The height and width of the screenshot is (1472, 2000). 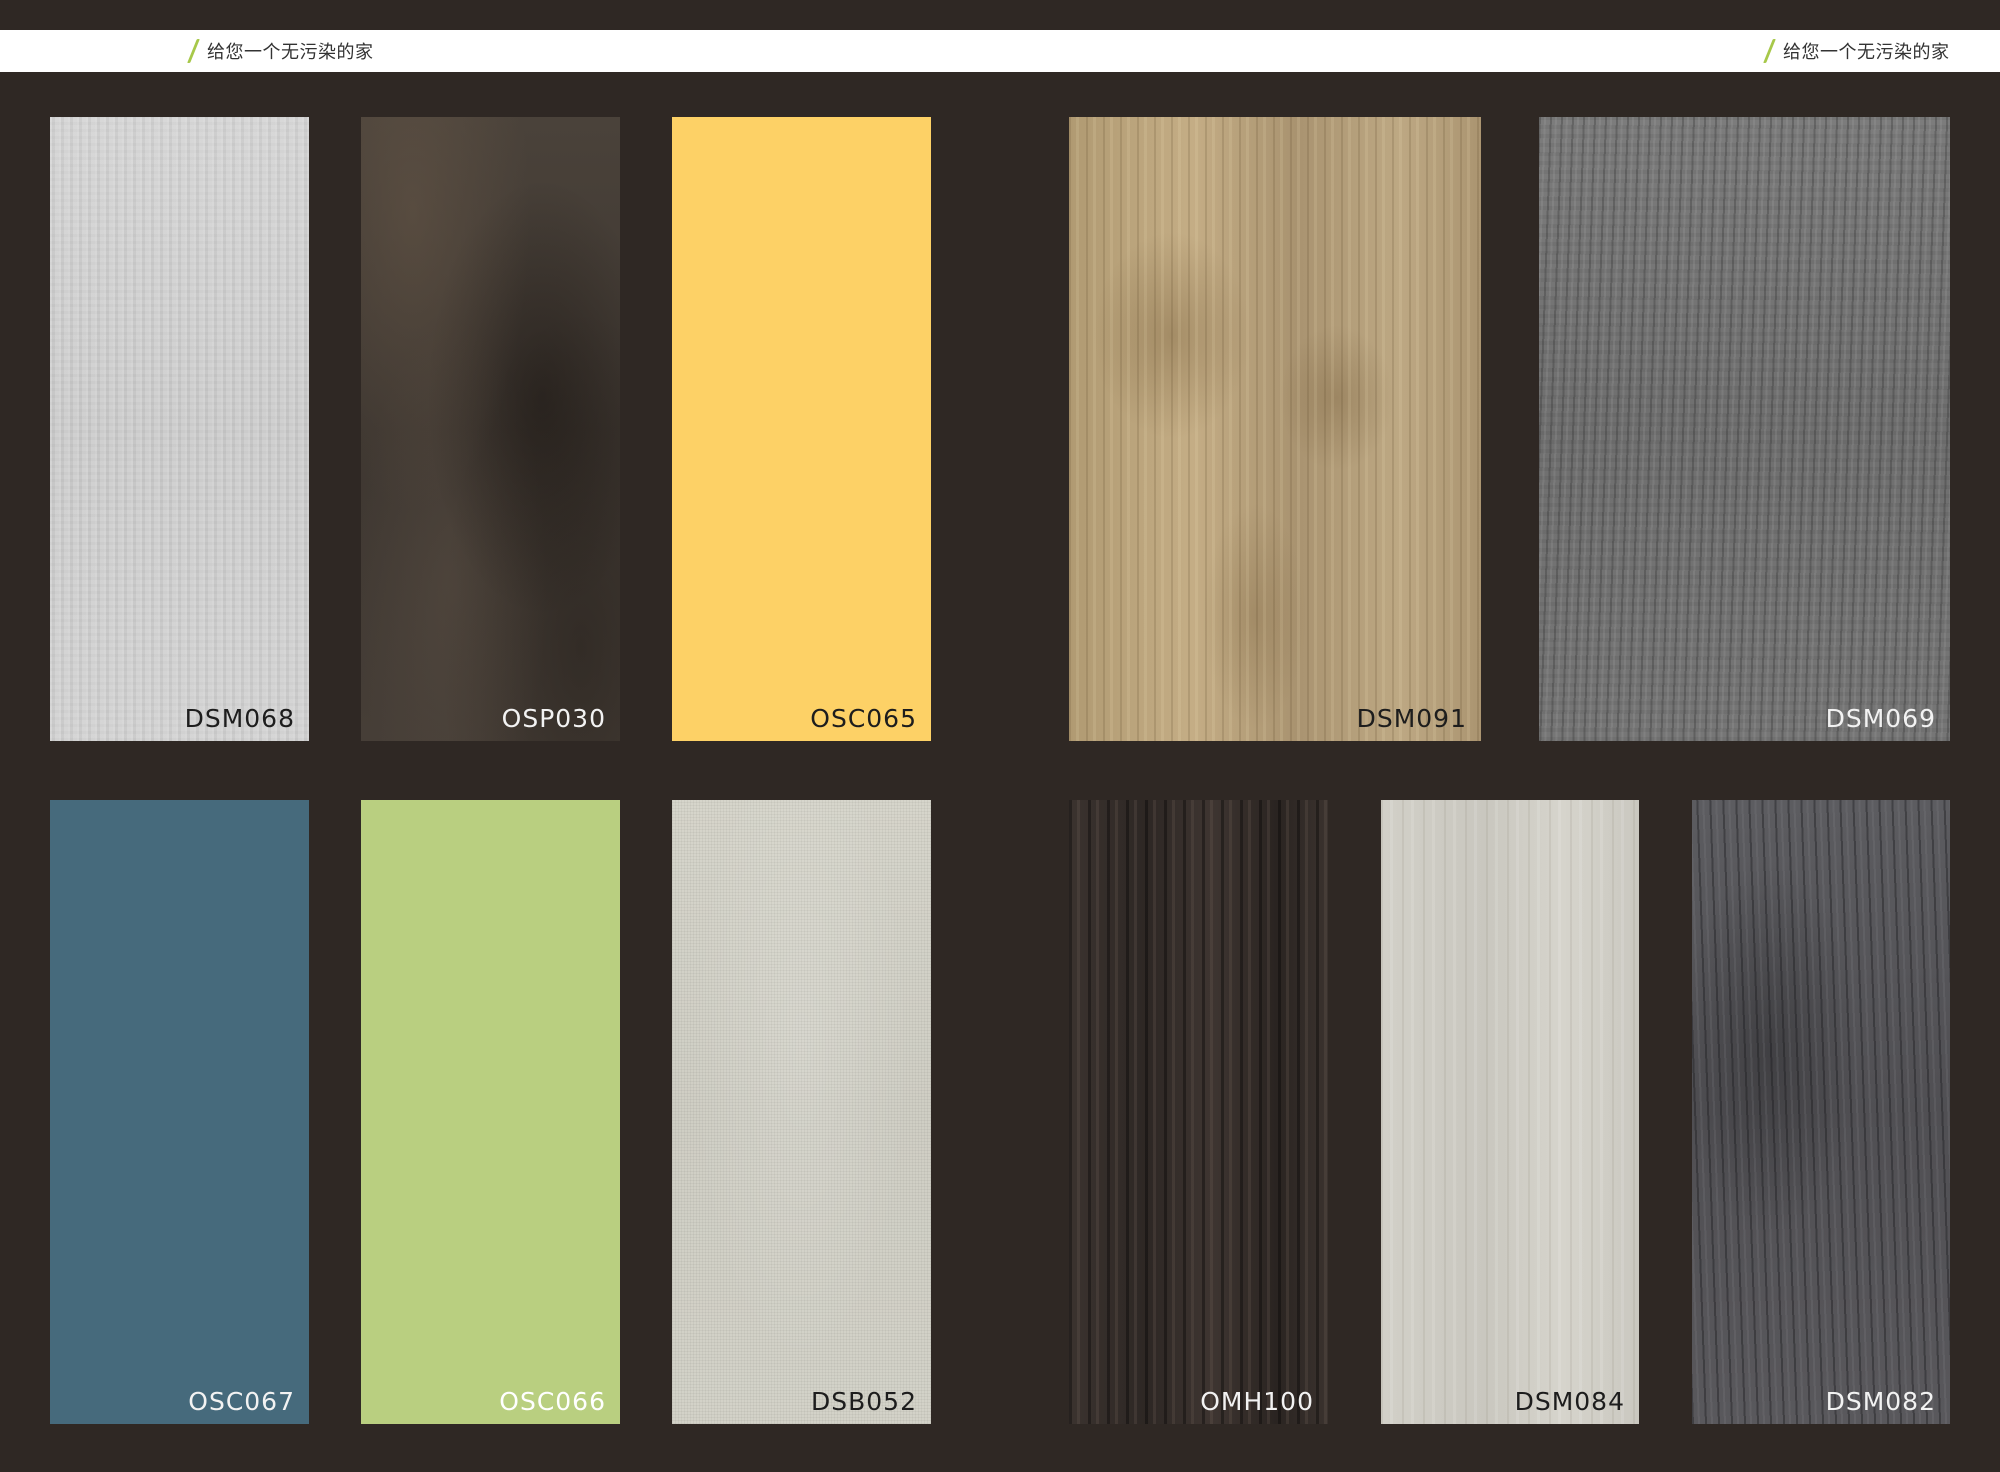 I want to click on swatch-code: DSM069, so click(x=1880, y=718).